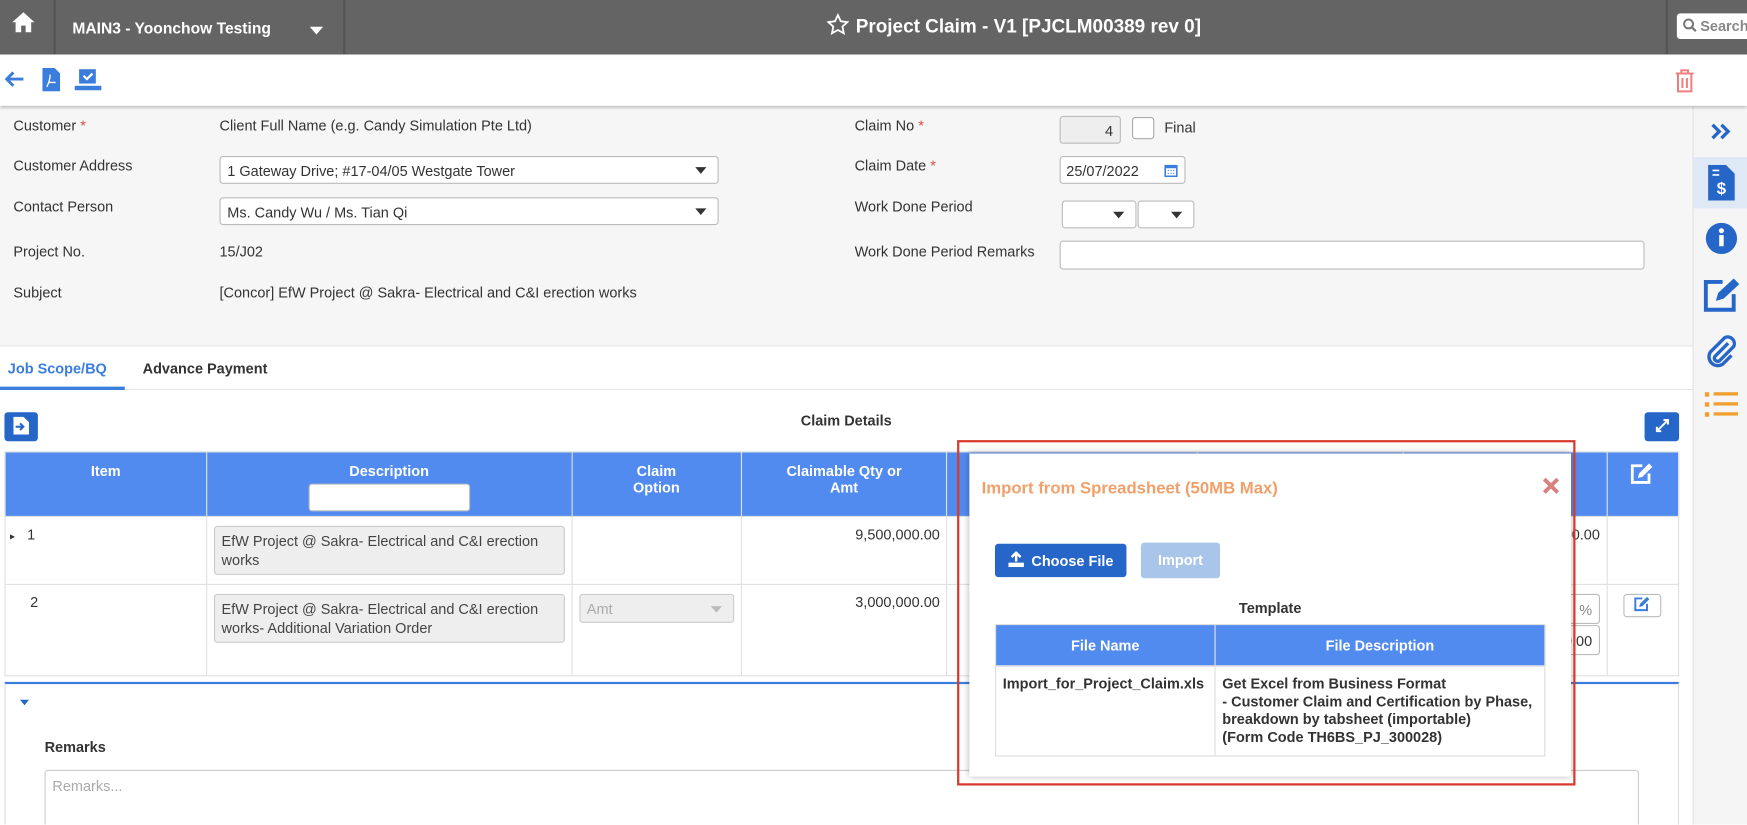 This screenshot has height=825, width=1747. Describe the element at coordinates (895, 165) in the screenshot. I see `claim-date-label: Claim Date *` at that location.